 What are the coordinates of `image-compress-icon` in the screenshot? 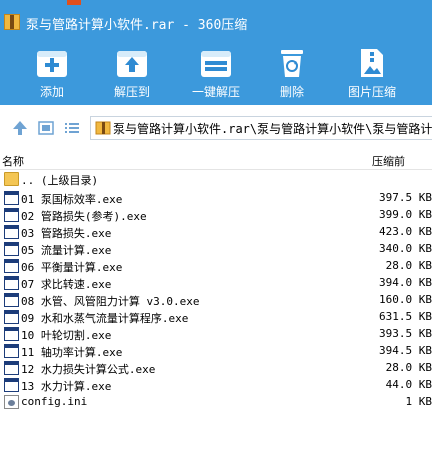 It's located at (372, 63).